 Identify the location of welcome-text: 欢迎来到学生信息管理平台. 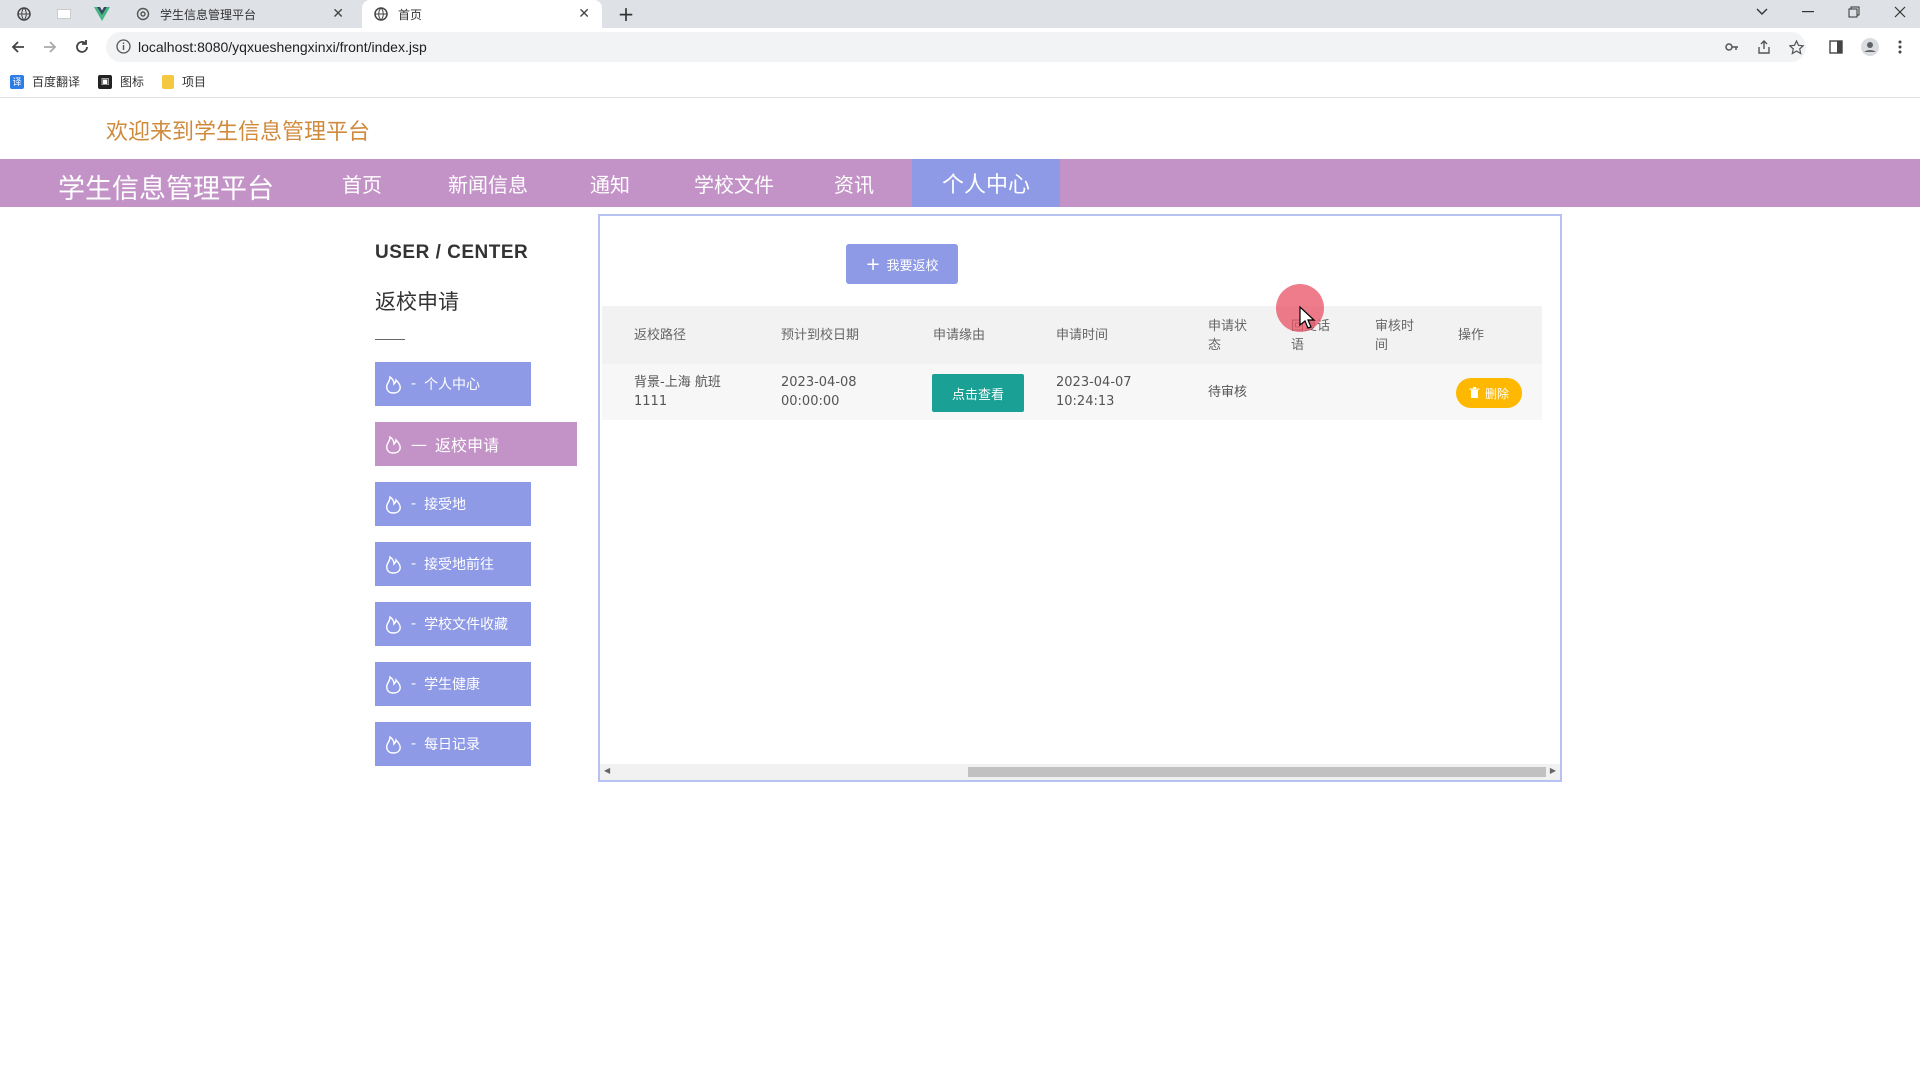
(238, 132).